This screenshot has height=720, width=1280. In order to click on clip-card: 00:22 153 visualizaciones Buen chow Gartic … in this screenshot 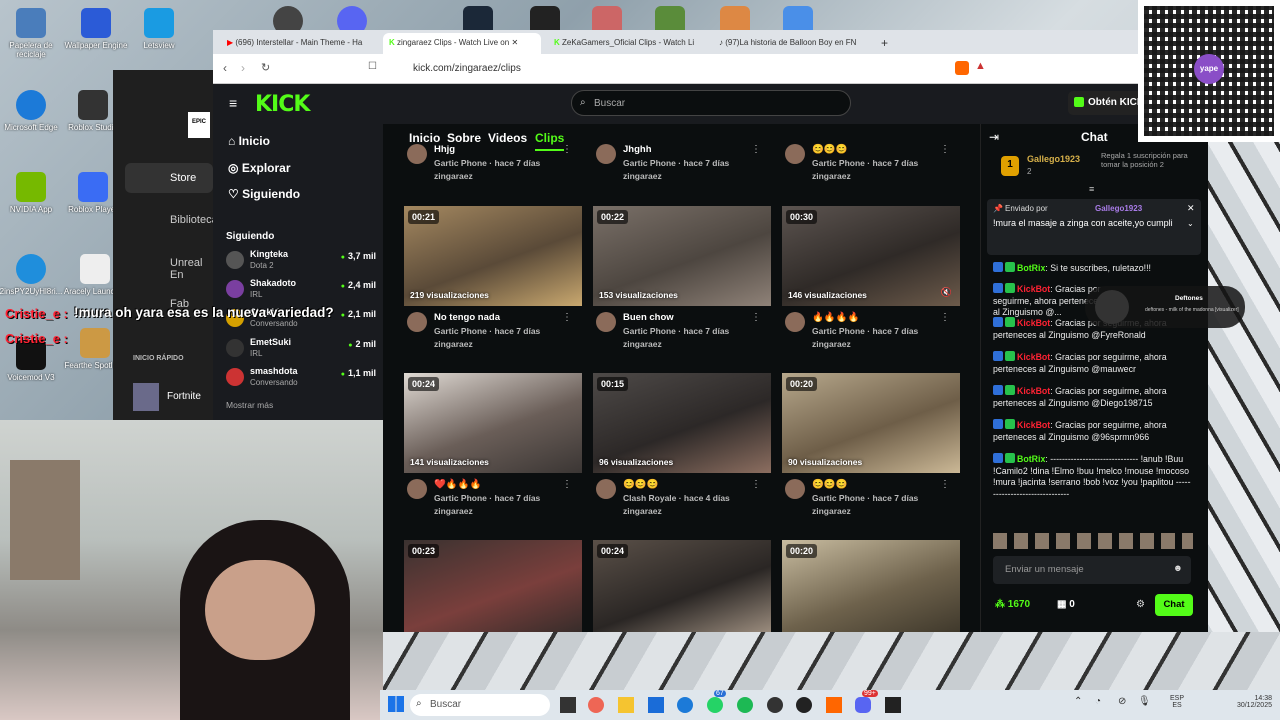, I will do `click(682, 284)`.